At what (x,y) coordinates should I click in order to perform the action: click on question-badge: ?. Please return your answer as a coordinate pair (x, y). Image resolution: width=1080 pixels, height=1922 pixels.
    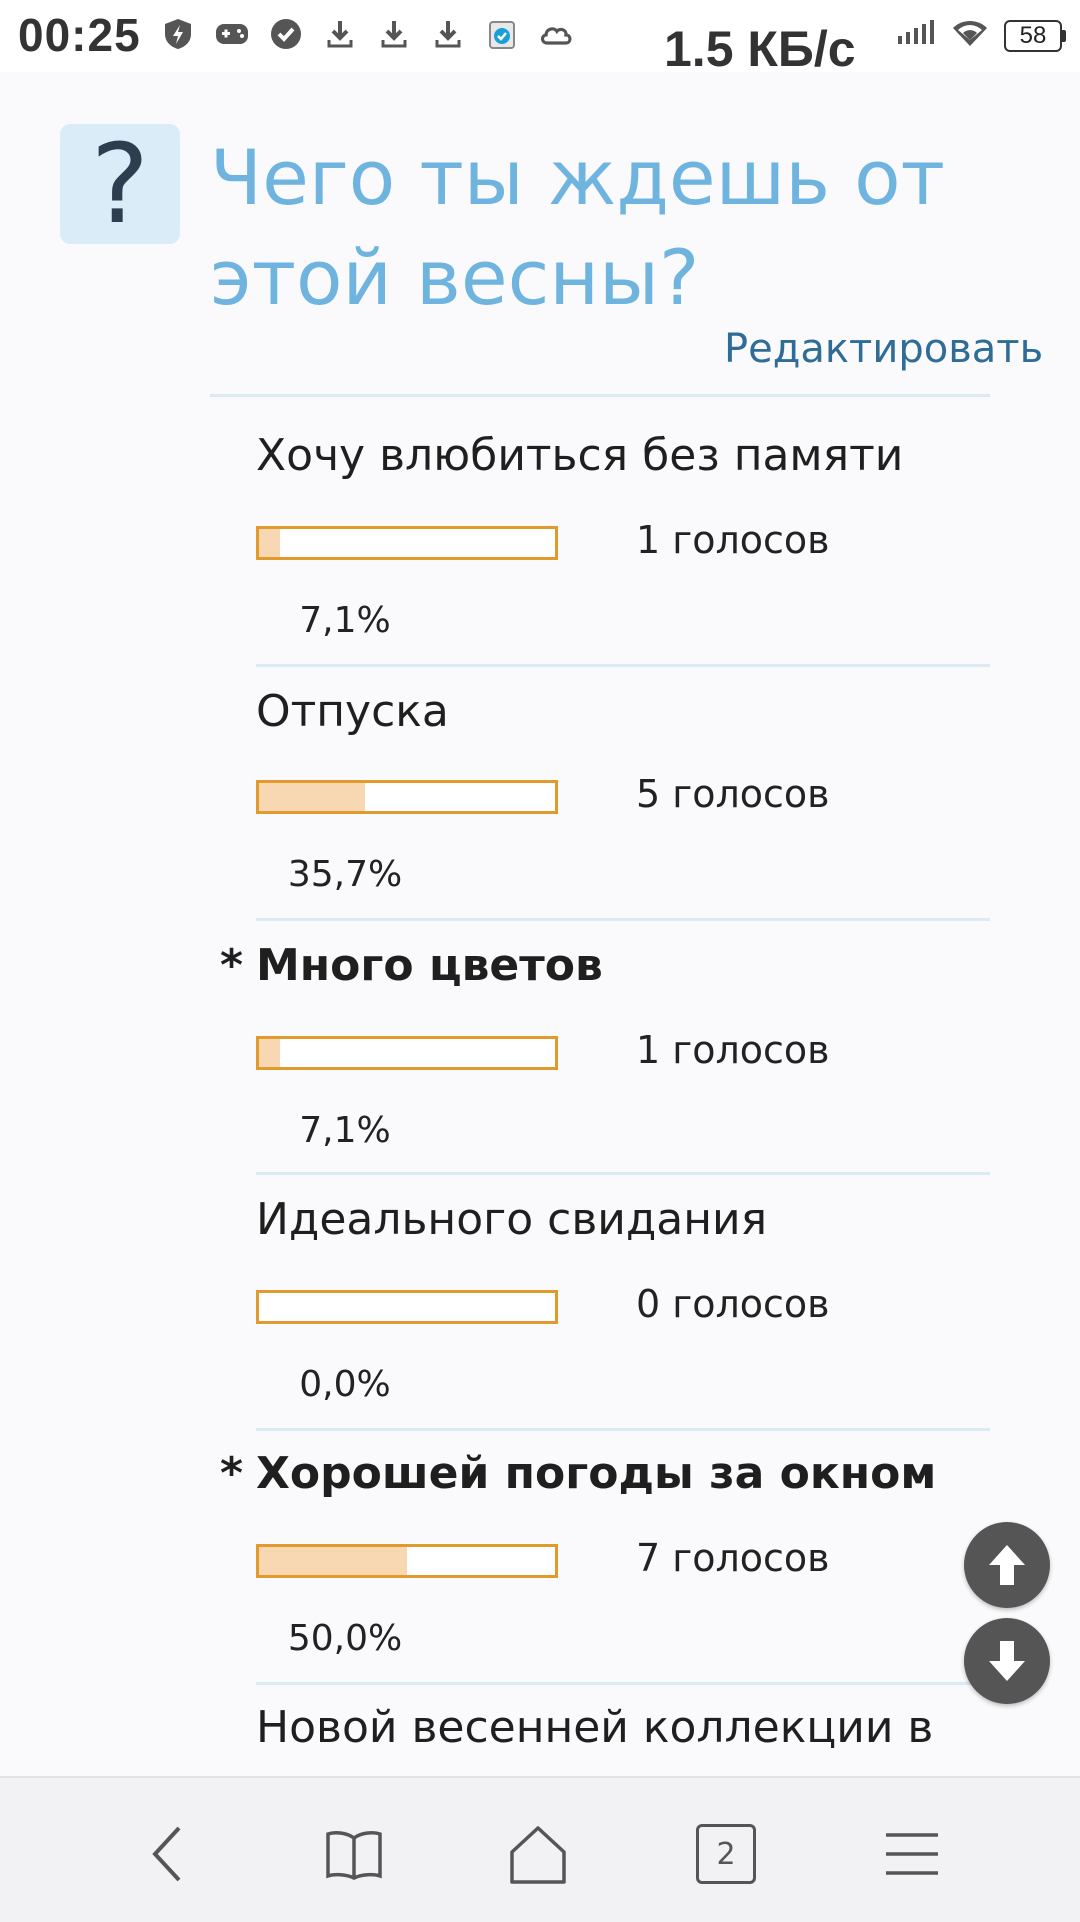
    Looking at the image, I should click on (120, 184).